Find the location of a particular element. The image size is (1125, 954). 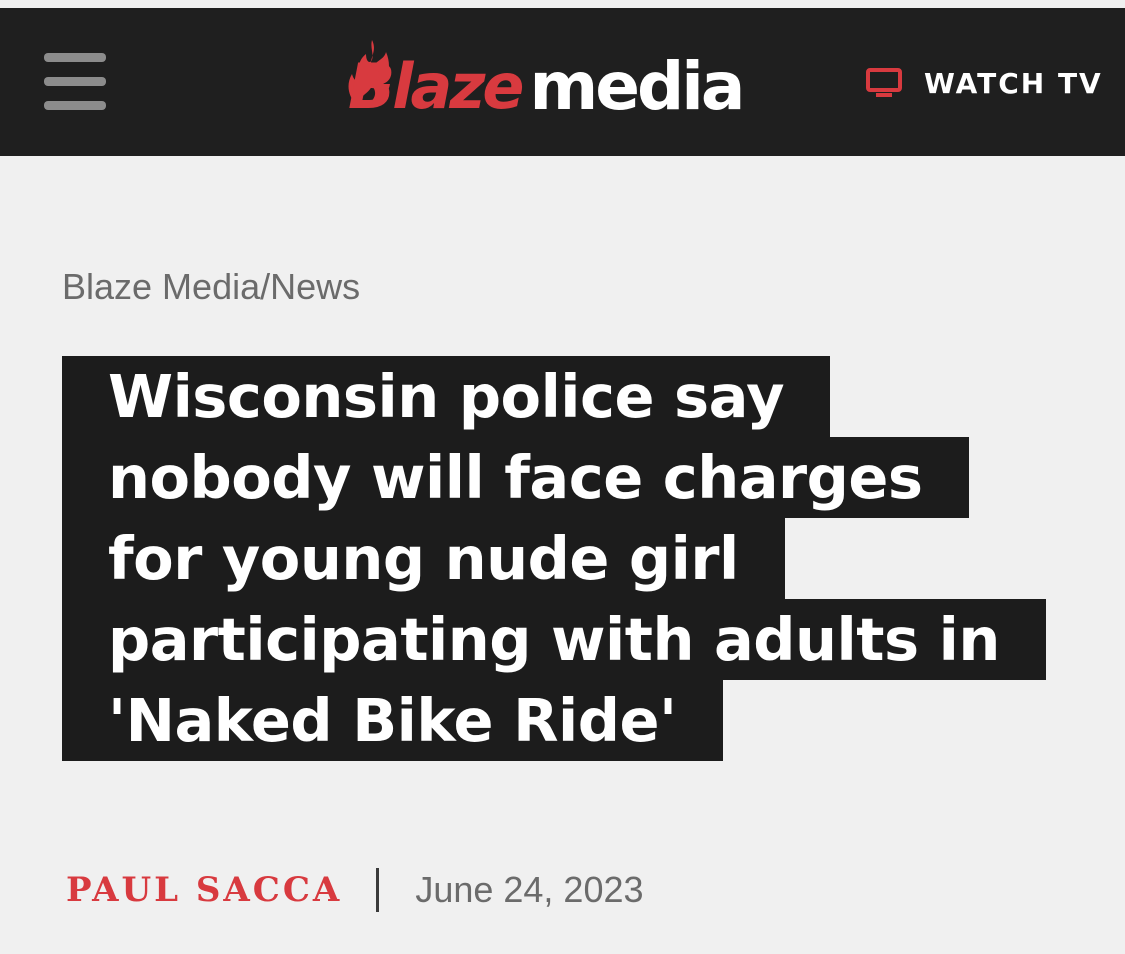

author-link: PAUL SACCA is located at coordinates (204, 890).